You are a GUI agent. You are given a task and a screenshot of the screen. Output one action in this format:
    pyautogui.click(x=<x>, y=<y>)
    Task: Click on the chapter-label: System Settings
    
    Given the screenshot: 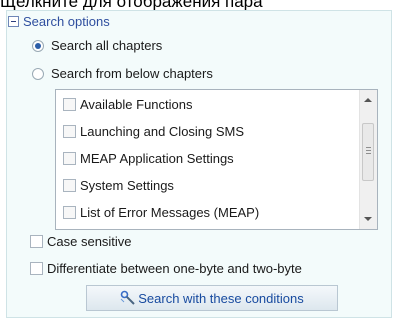 What is the action you would take?
    pyautogui.click(x=127, y=185)
    